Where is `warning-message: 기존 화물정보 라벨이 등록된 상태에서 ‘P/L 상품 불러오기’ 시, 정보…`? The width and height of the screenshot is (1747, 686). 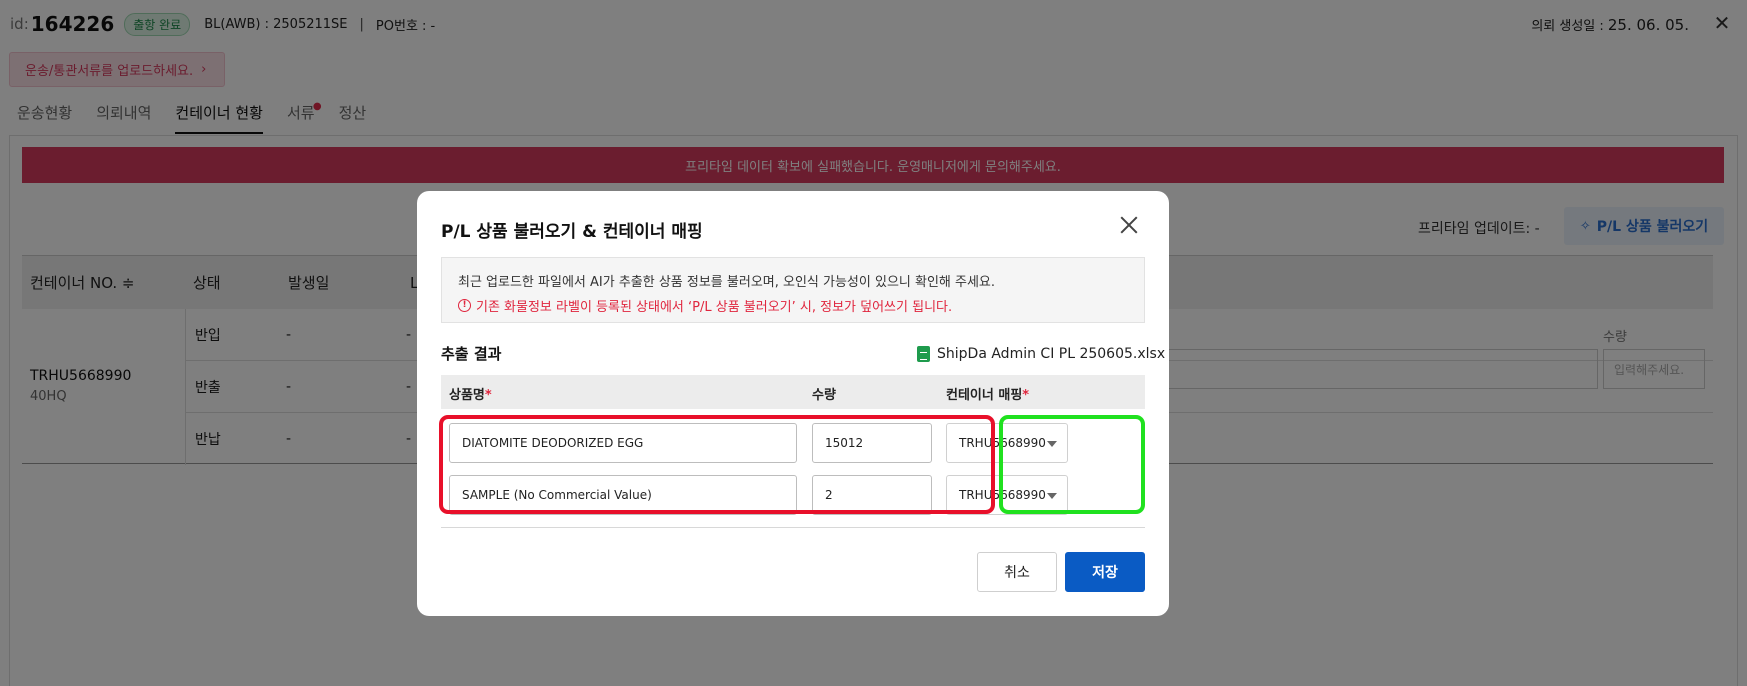
warning-message: 기존 화물정보 라벨이 등록된 상태에서 ‘P/L 상품 불러오기’ 시, 정보… is located at coordinates (714, 307).